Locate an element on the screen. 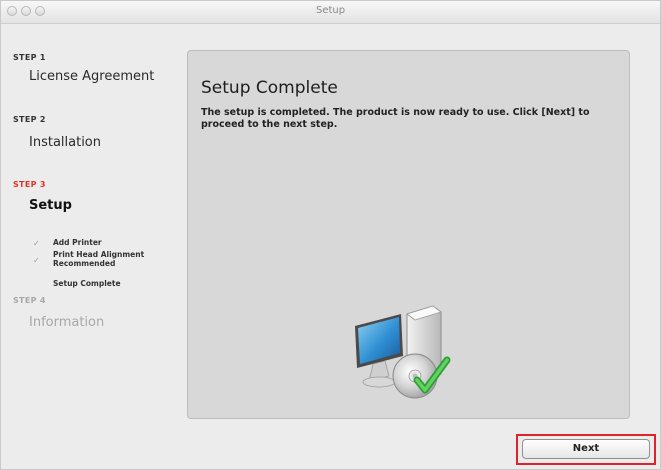 The width and height of the screenshot is (661, 470). title-bar: Setup is located at coordinates (330, 12).